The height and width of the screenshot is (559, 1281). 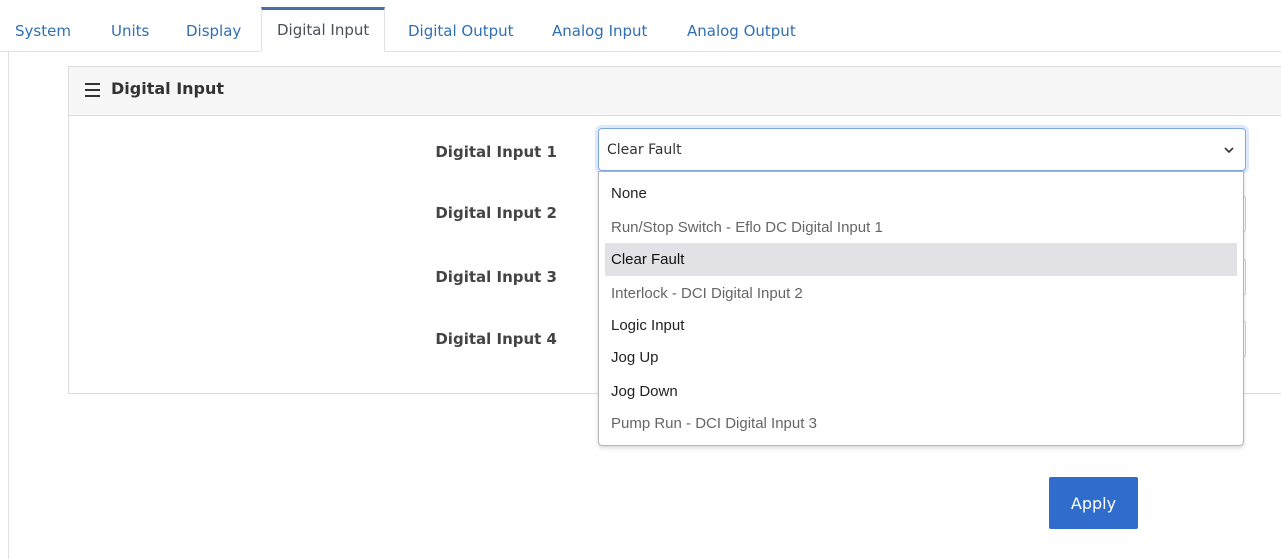 I want to click on chevron-down-icon, so click(x=1229, y=150).